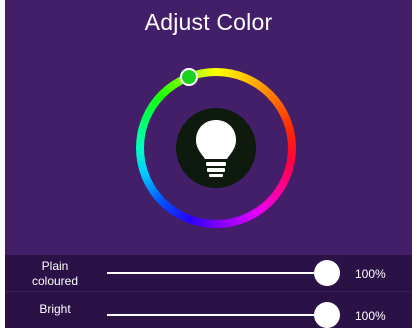 The height and width of the screenshot is (328, 417). Describe the element at coordinates (55, 281) in the screenshot. I see `plain-coloured-label-line2: coloured` at that location.